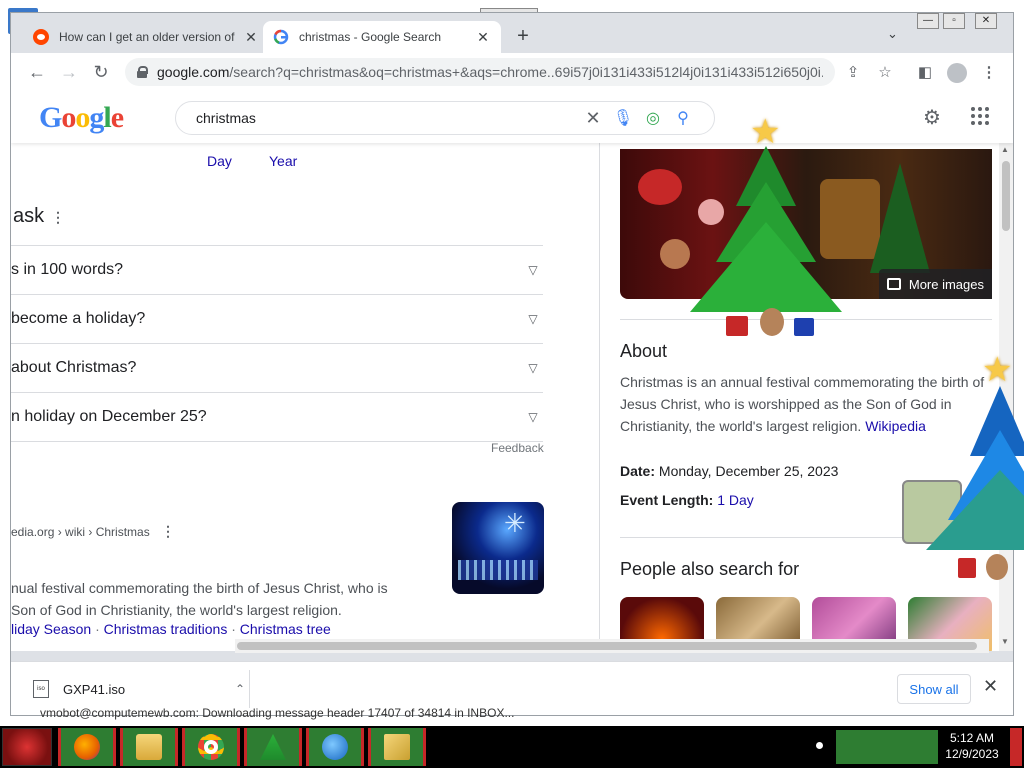 The image size is (1024, 768). I want to click on paa-question: become a holiday? ▽, so click(277, 318).